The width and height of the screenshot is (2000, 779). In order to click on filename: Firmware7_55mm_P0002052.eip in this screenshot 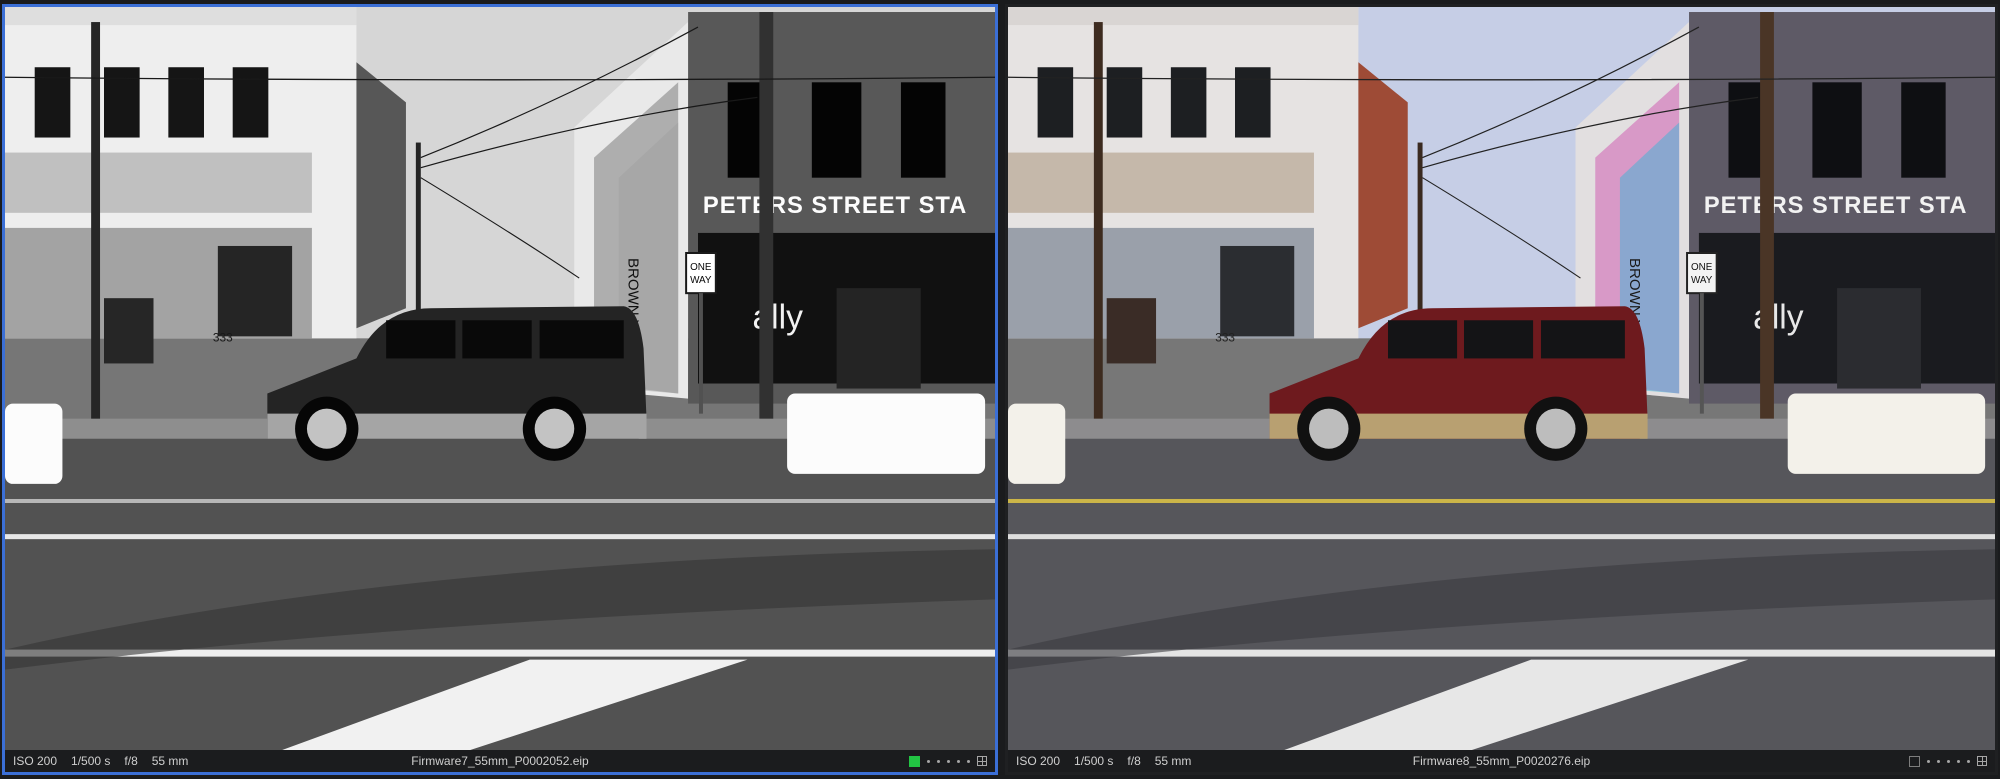, I will do `click(500, 761)`.